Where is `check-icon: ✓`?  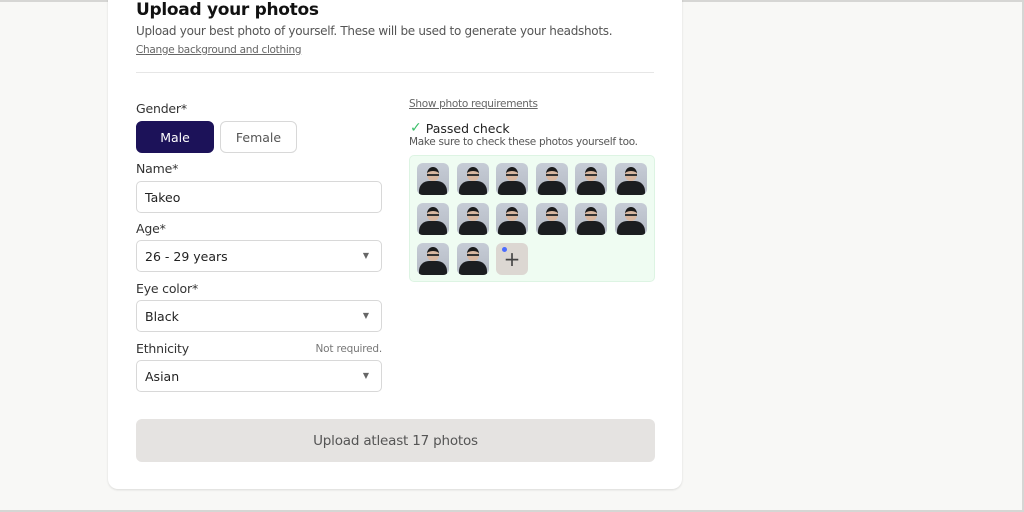 check-icon: ✓ is located at coordinates (416, 128).